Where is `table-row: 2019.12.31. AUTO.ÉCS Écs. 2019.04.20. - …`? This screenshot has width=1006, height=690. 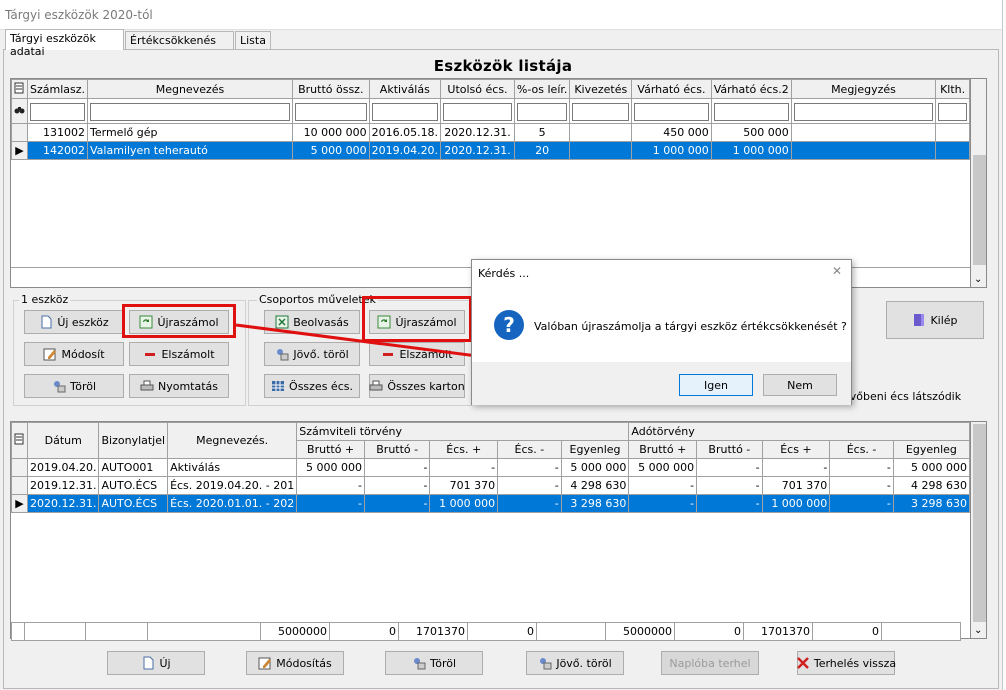 table-row: 2019.12.31. AUTO.ÉCS Écs. 2019.04.20. - … is located at coordinates (491, 485).